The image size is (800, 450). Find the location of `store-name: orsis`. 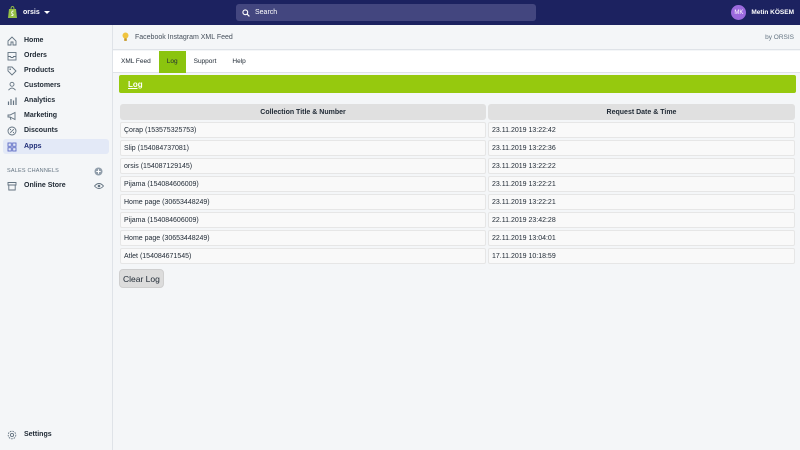

store-name: orsis is located at coordinates (31, 12).